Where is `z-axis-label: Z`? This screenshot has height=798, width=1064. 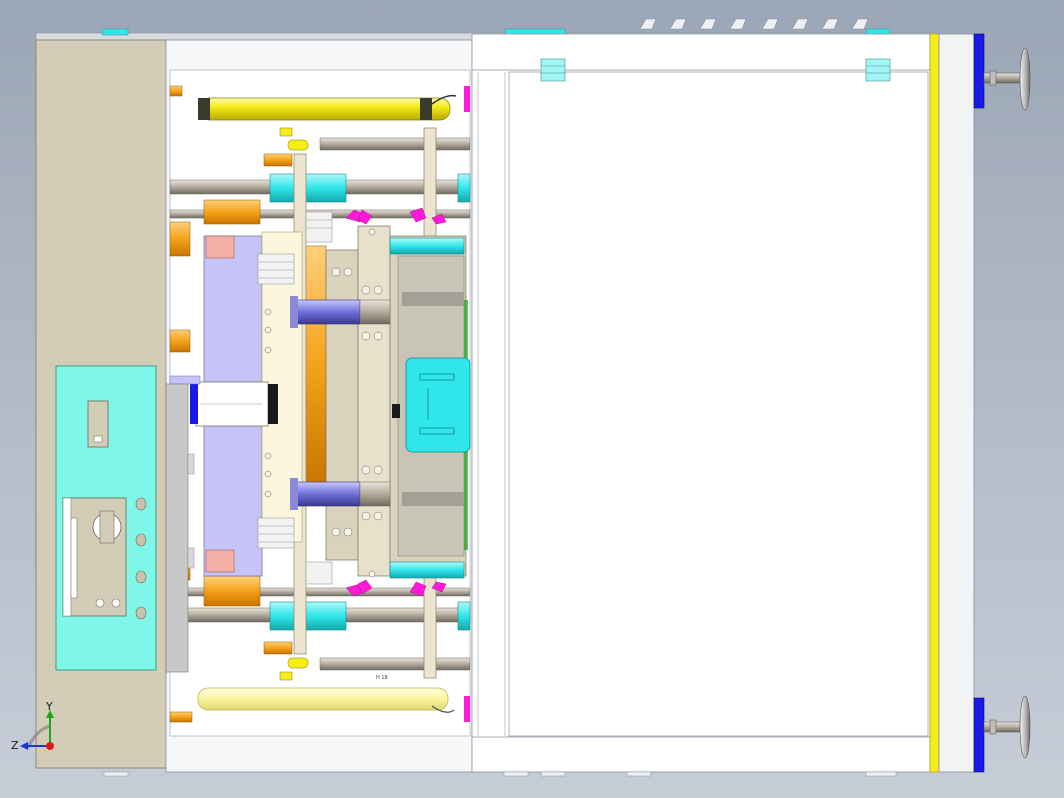 z-axis-label: Z is located at coordinates (15, 745).